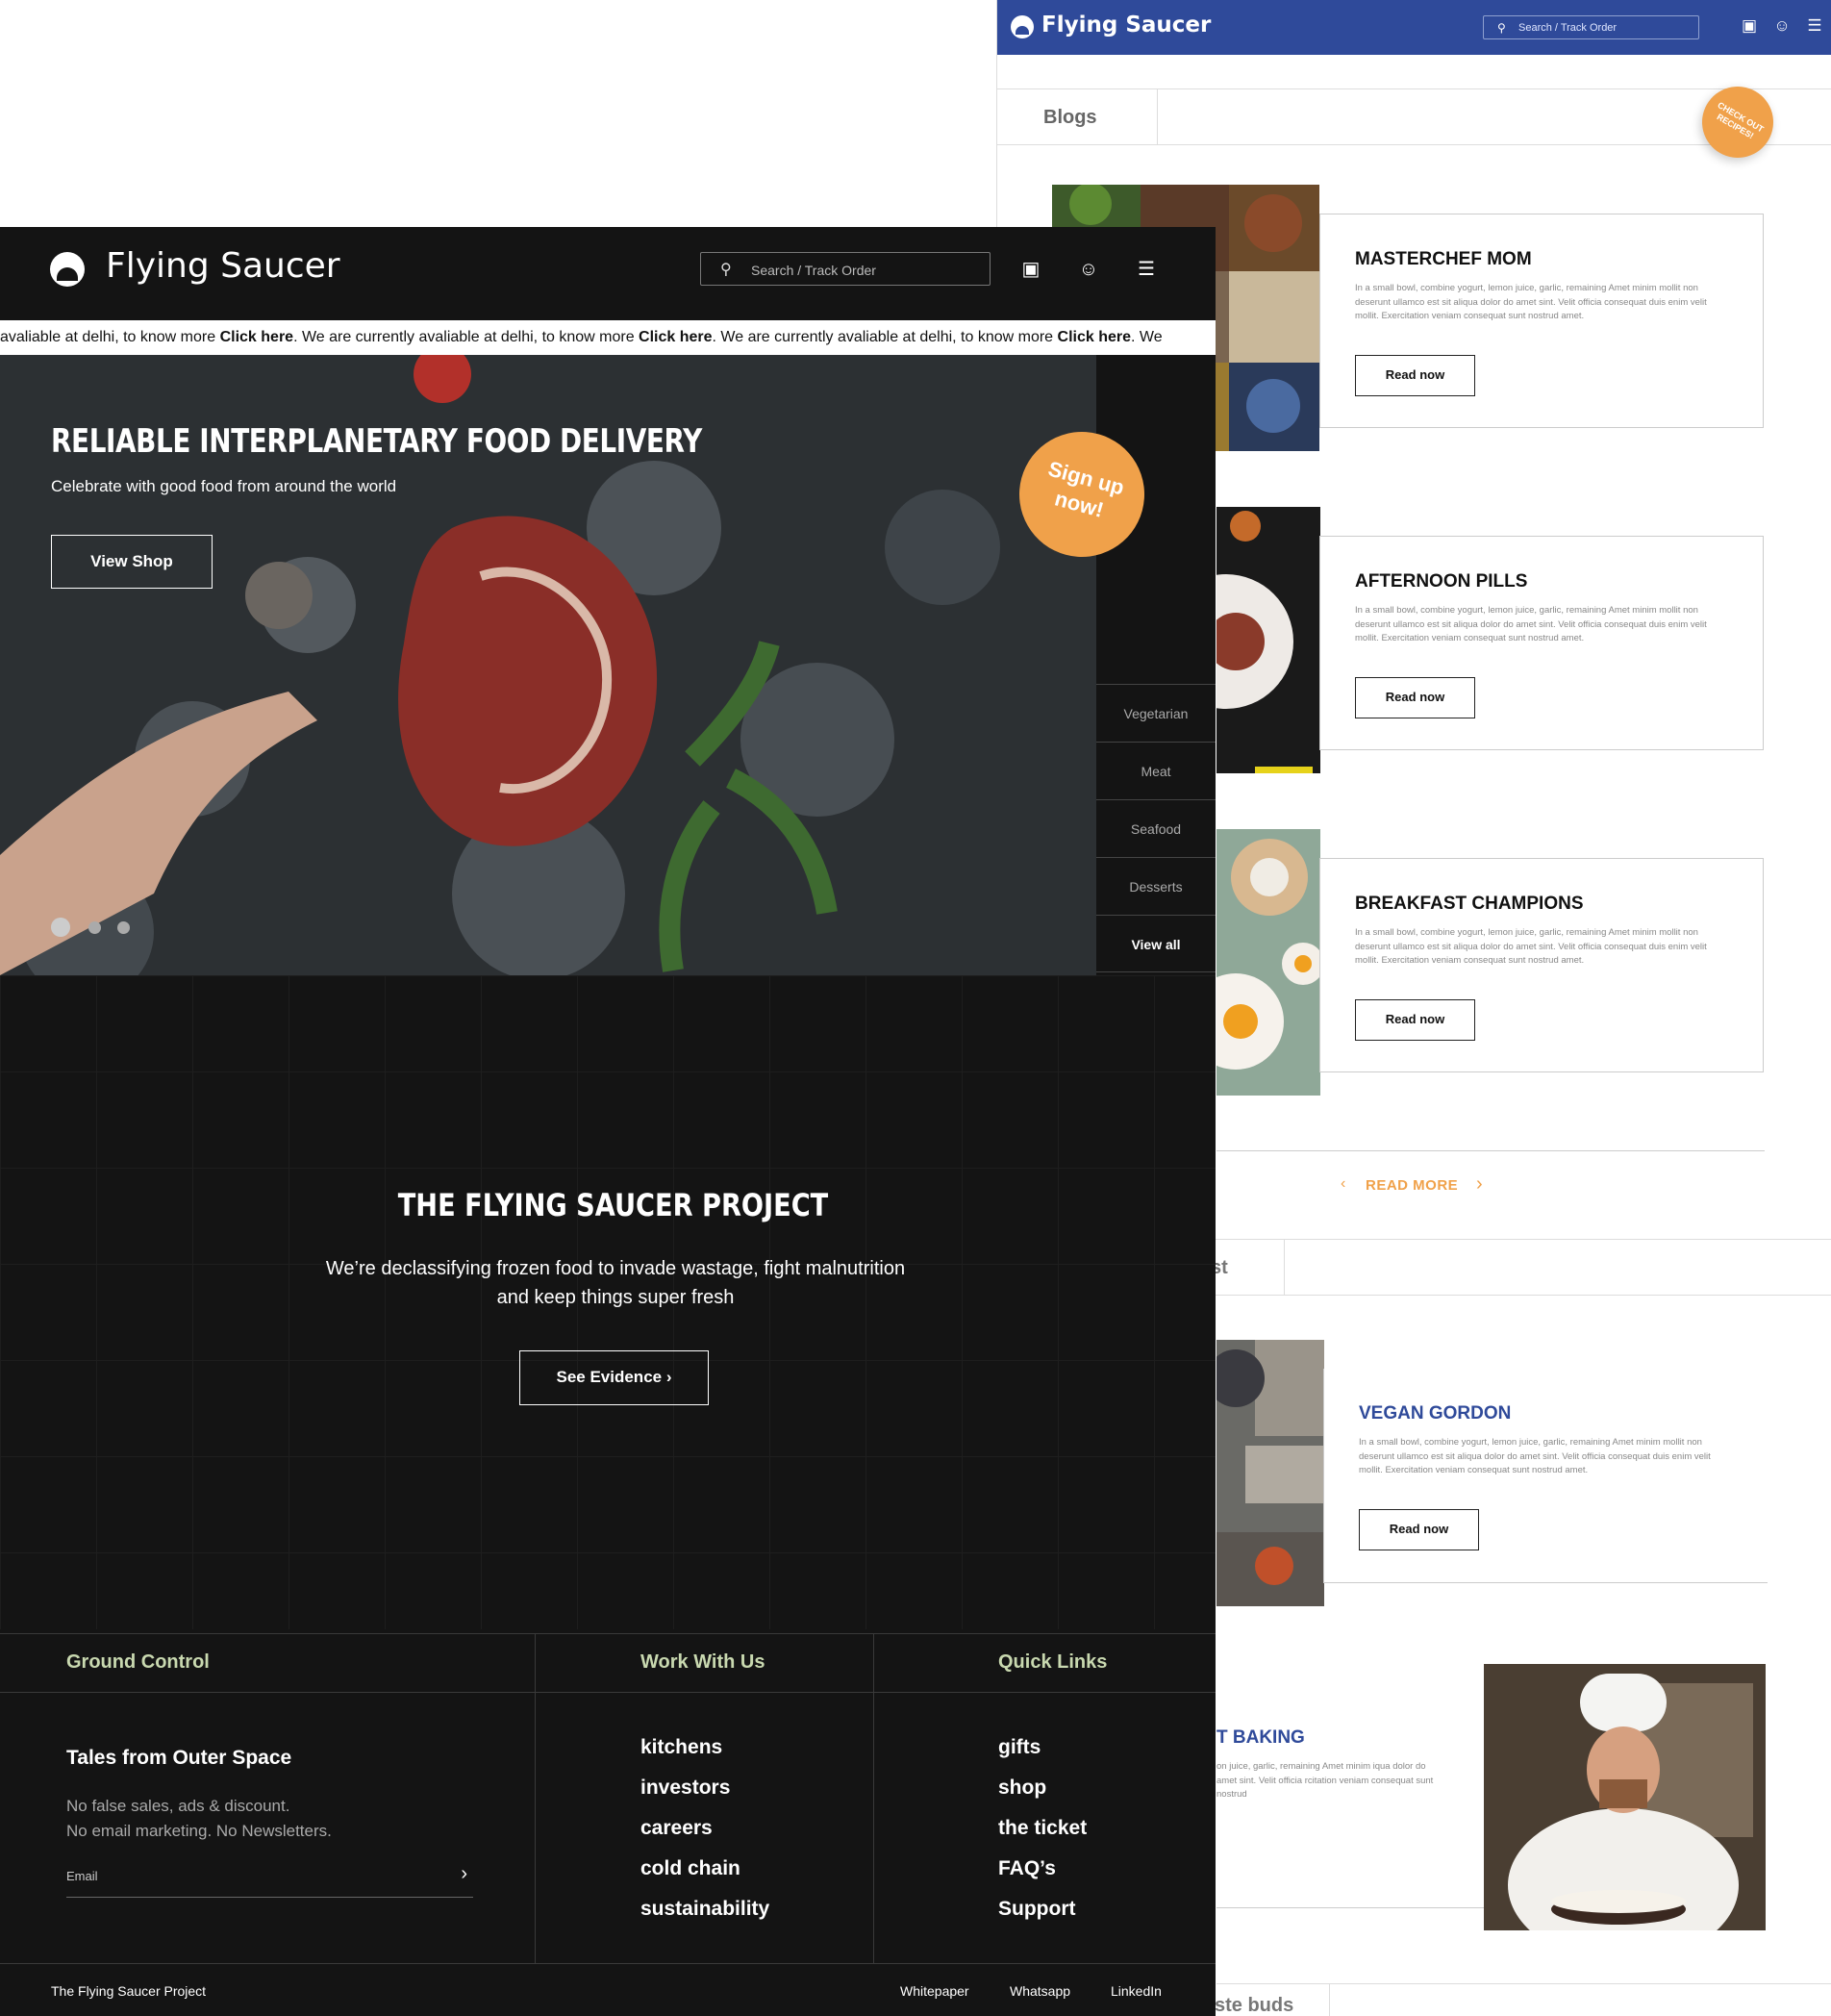 The width and height of the screenshot is (1831, 2016). I want to click on chef-baking-image, so click(1625, 1797).